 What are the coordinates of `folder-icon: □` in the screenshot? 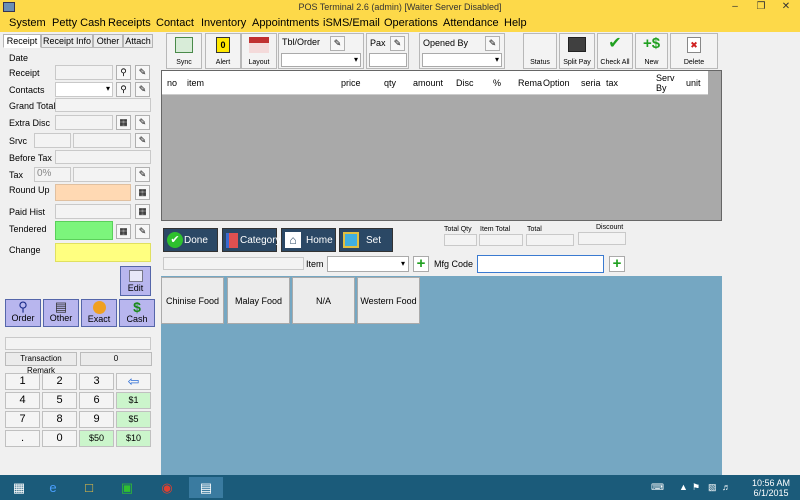 It's located at (89, 487).